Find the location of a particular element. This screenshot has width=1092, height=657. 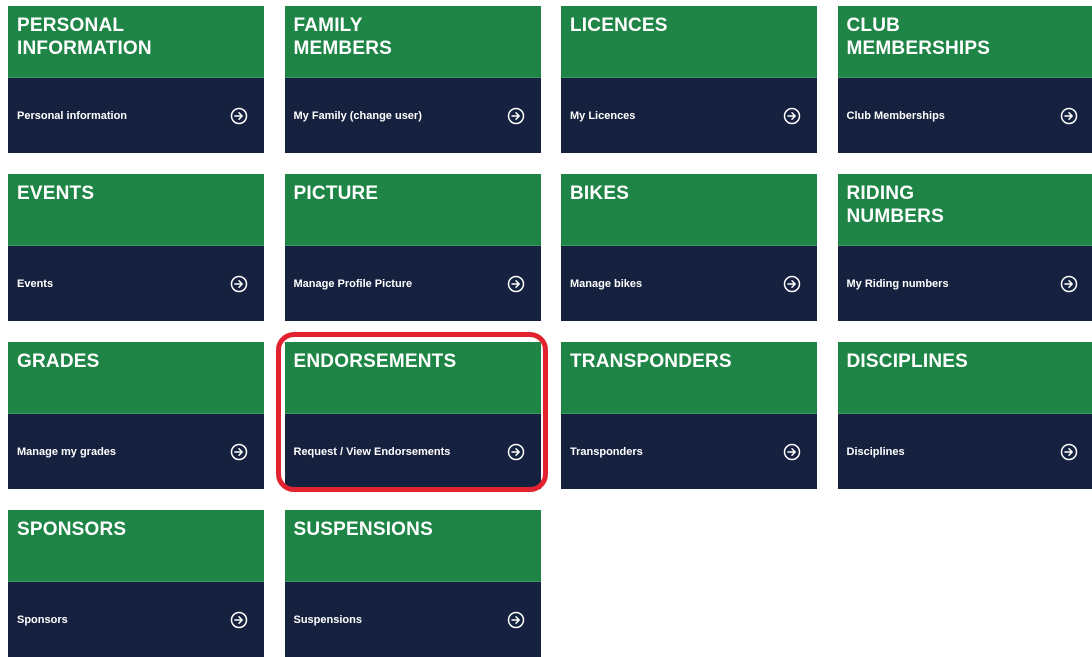

tile-title: SUSPENSIONS is located at coordinates (413, 546).